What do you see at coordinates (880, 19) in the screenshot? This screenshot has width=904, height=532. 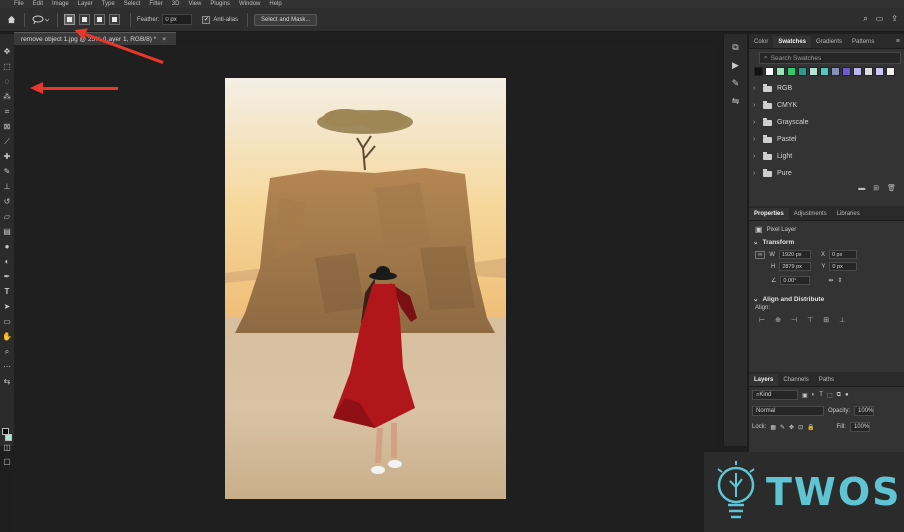 I see `workspace-icon: ▭` at bounding box center [880, 19].